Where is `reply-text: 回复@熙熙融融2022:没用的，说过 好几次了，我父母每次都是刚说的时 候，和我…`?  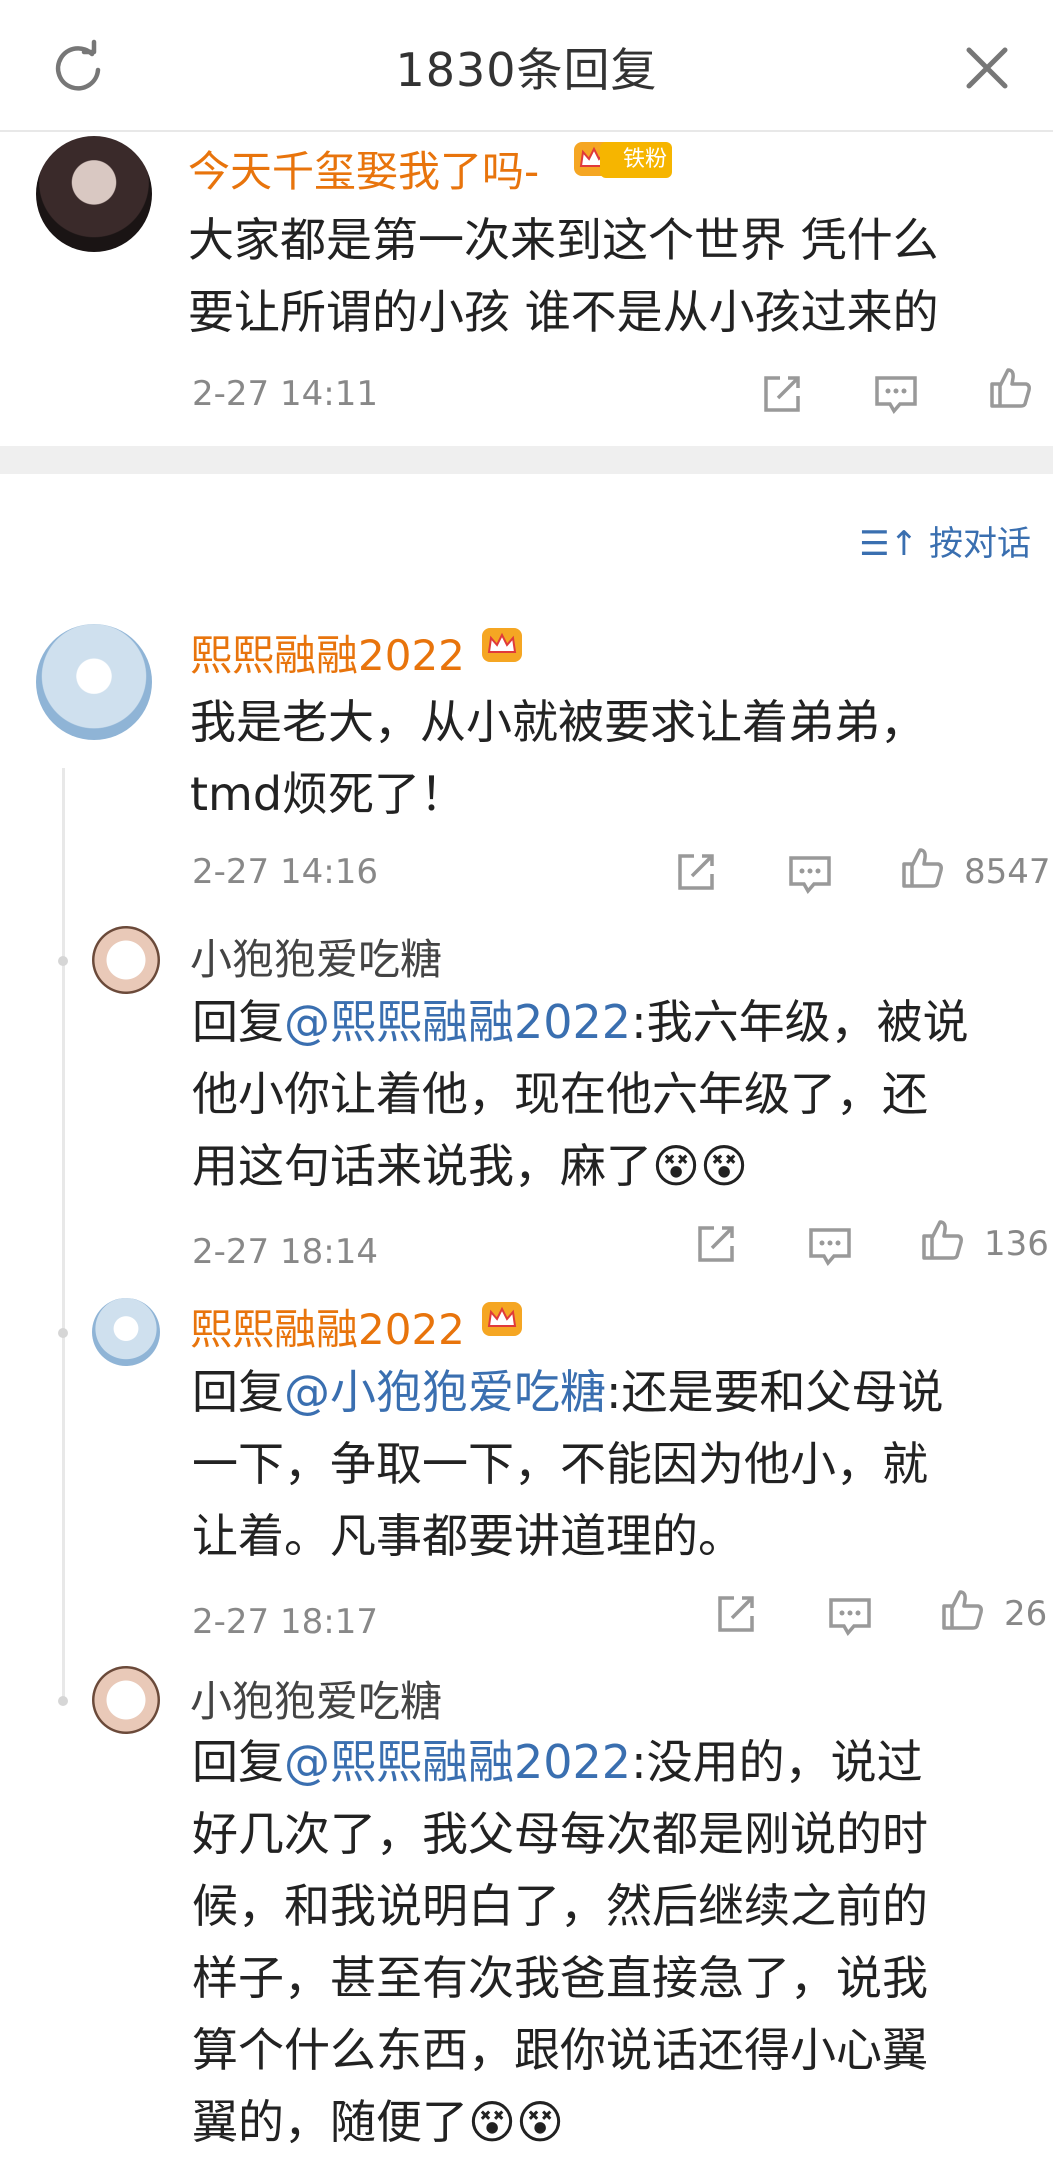
reply-text: 回复@熙熙融融2022:没用的，说过 好几次了，我父母每次都是刚说的时 候，和我… is located at coordinates (560, 1942).